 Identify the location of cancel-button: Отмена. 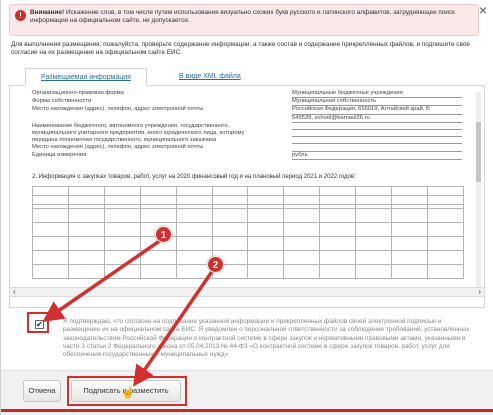
(42, 391).